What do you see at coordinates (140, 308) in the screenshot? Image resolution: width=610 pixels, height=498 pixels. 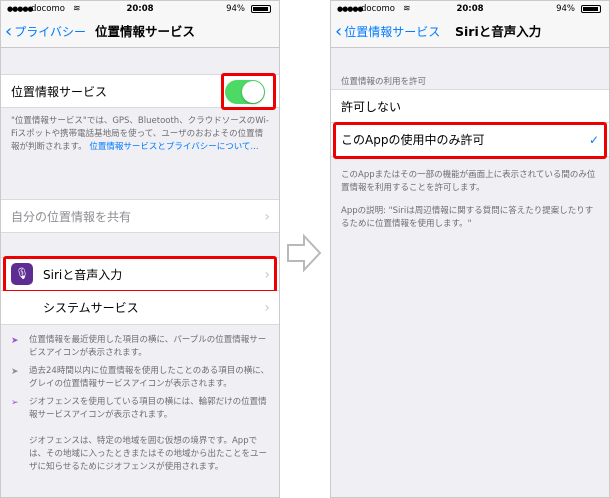 I see `system-services-cell: システムサービス ›` at bounding box center [140, 308].